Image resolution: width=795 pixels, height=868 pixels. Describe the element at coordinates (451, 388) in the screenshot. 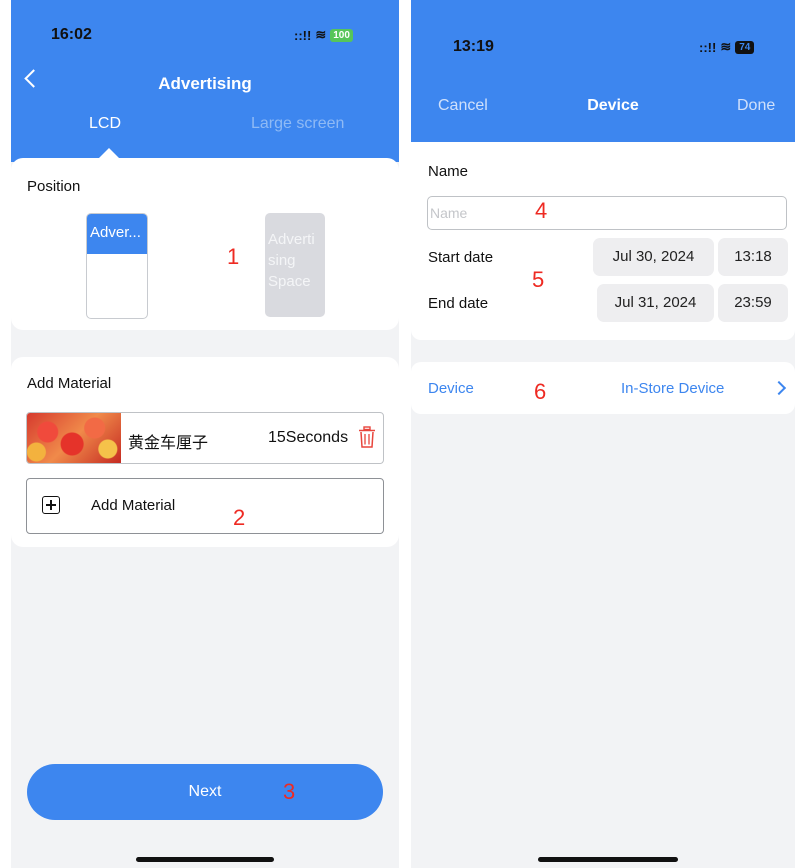

I see `device-label: Device` at that location.